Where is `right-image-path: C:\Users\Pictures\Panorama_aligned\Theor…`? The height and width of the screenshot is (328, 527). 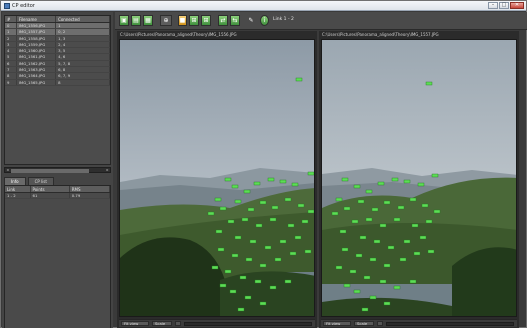 right-image-path: C:\Users\Pictures\Panorama_aligned\Theor… is located at coordinates (380, 34).